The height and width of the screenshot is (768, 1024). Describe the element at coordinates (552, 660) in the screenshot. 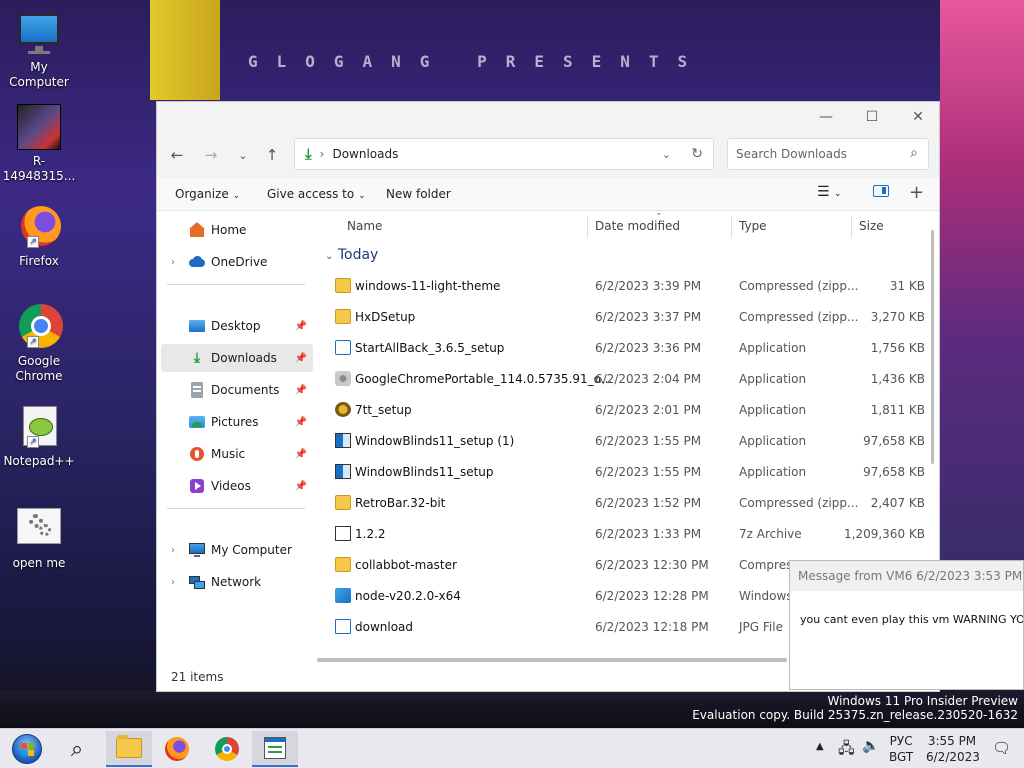

I see `horizontal-scrollbar` at that location.